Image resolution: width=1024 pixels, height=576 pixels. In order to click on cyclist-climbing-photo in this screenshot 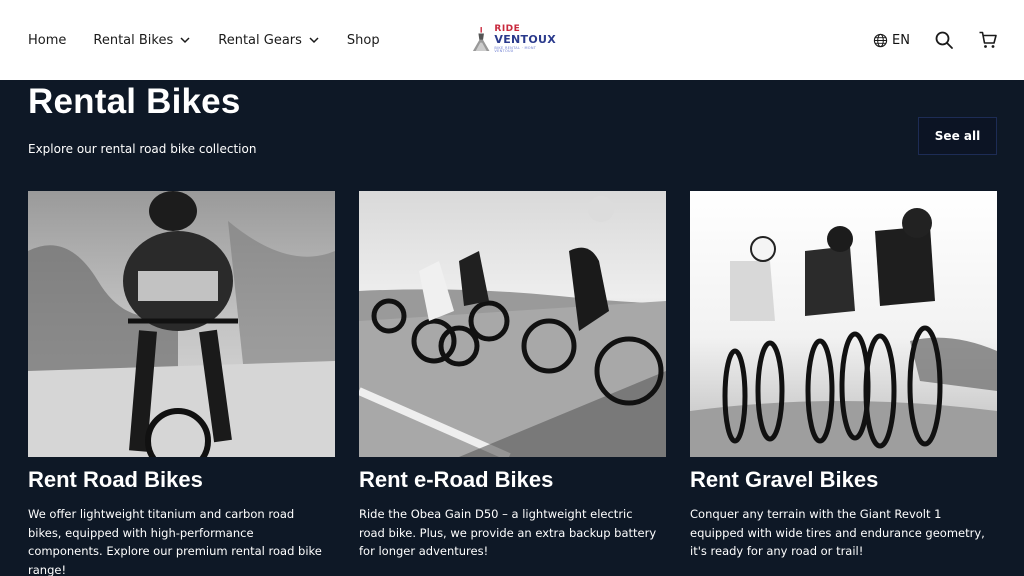, I will do `click(181, 324)`.